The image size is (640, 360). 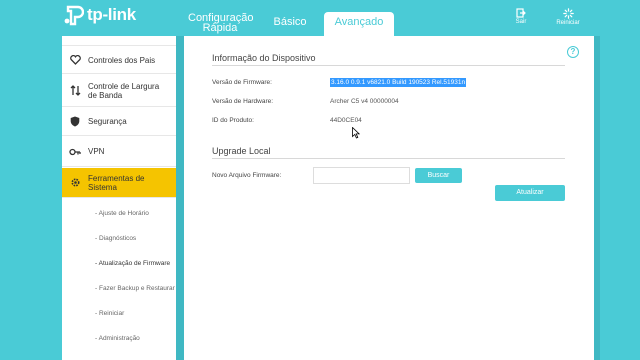 I want to click on right-border, so click(x=597, y=198).